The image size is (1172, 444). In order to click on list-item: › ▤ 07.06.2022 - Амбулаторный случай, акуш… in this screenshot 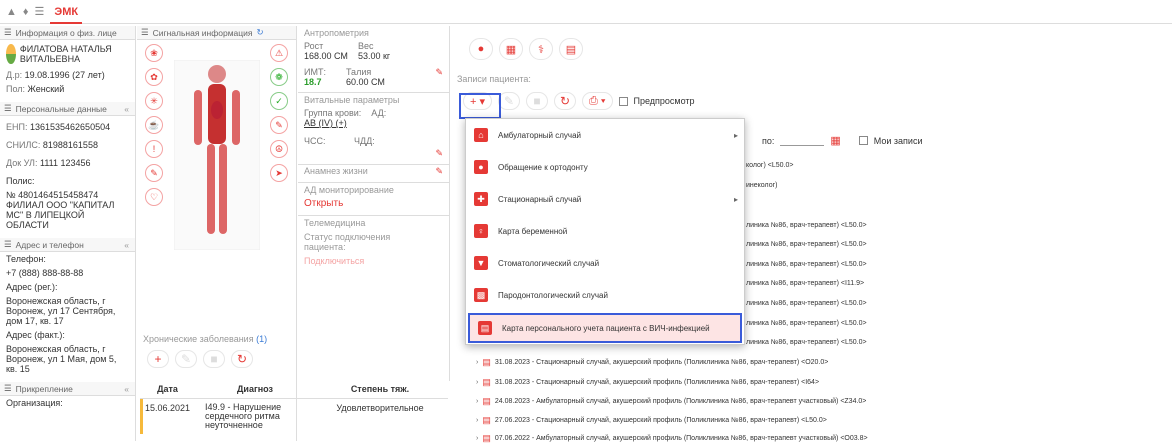, I will do `click(672, 438)`.